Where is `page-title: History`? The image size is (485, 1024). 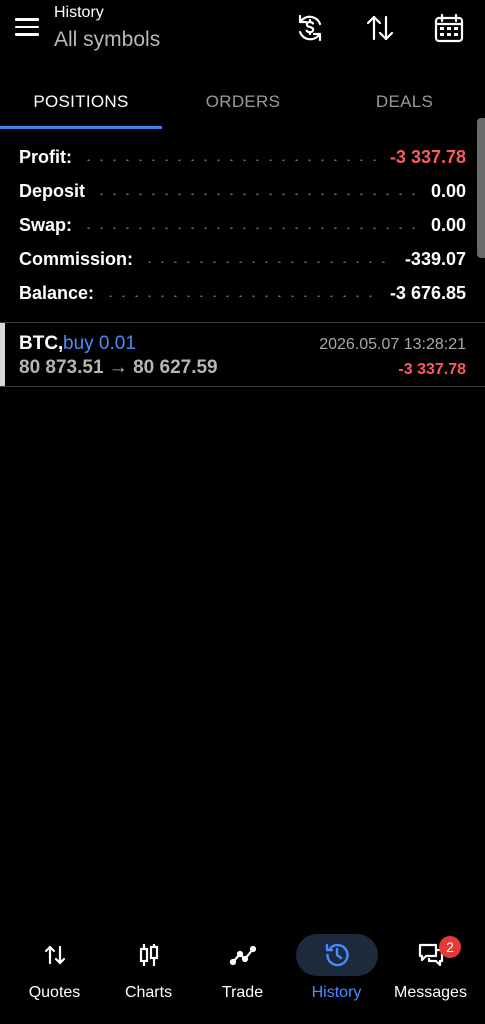
page-title: History is located at coordinates (79, 12).